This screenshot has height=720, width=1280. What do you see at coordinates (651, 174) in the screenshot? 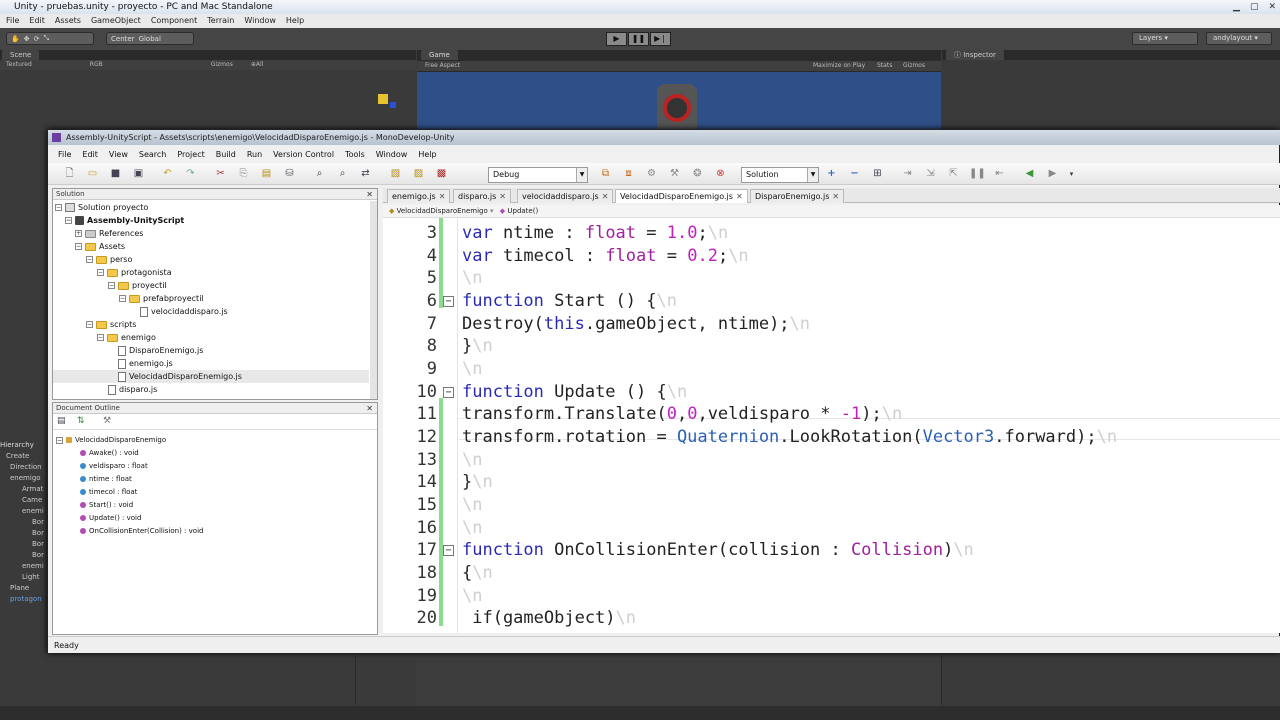
I see `run-icon: ⚙` at bounding box center [651, 174].